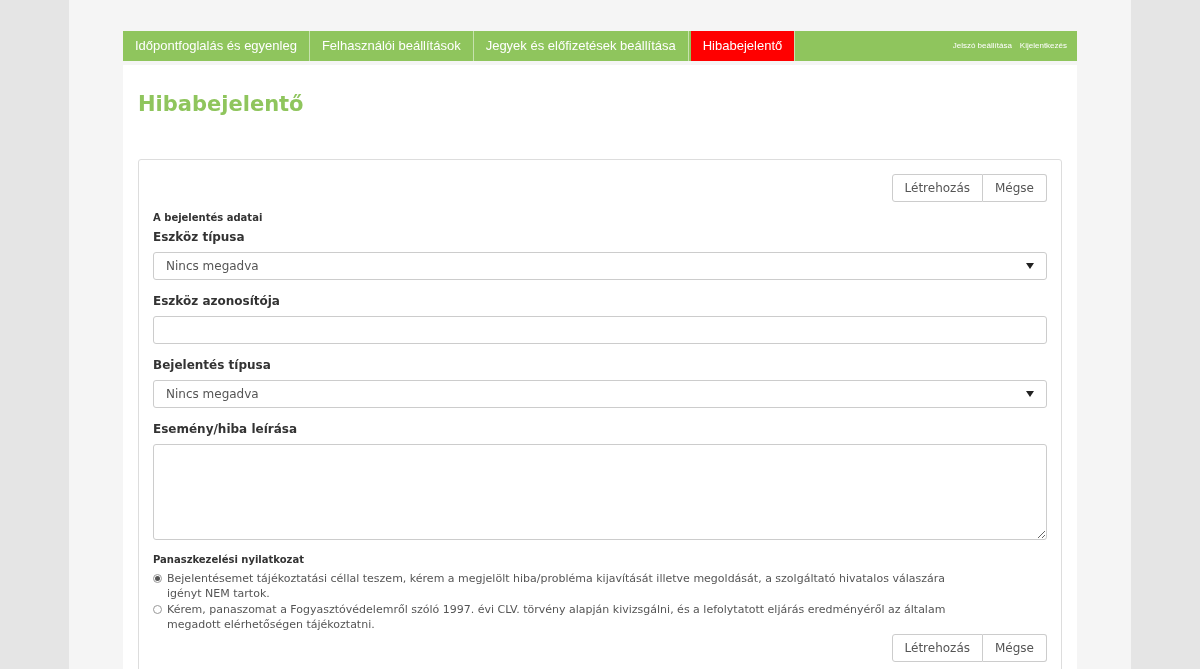  Describe the element at coordinates (217, 301) in the screenshot. I see `field-label: Eszköz azonosítója` at that location.